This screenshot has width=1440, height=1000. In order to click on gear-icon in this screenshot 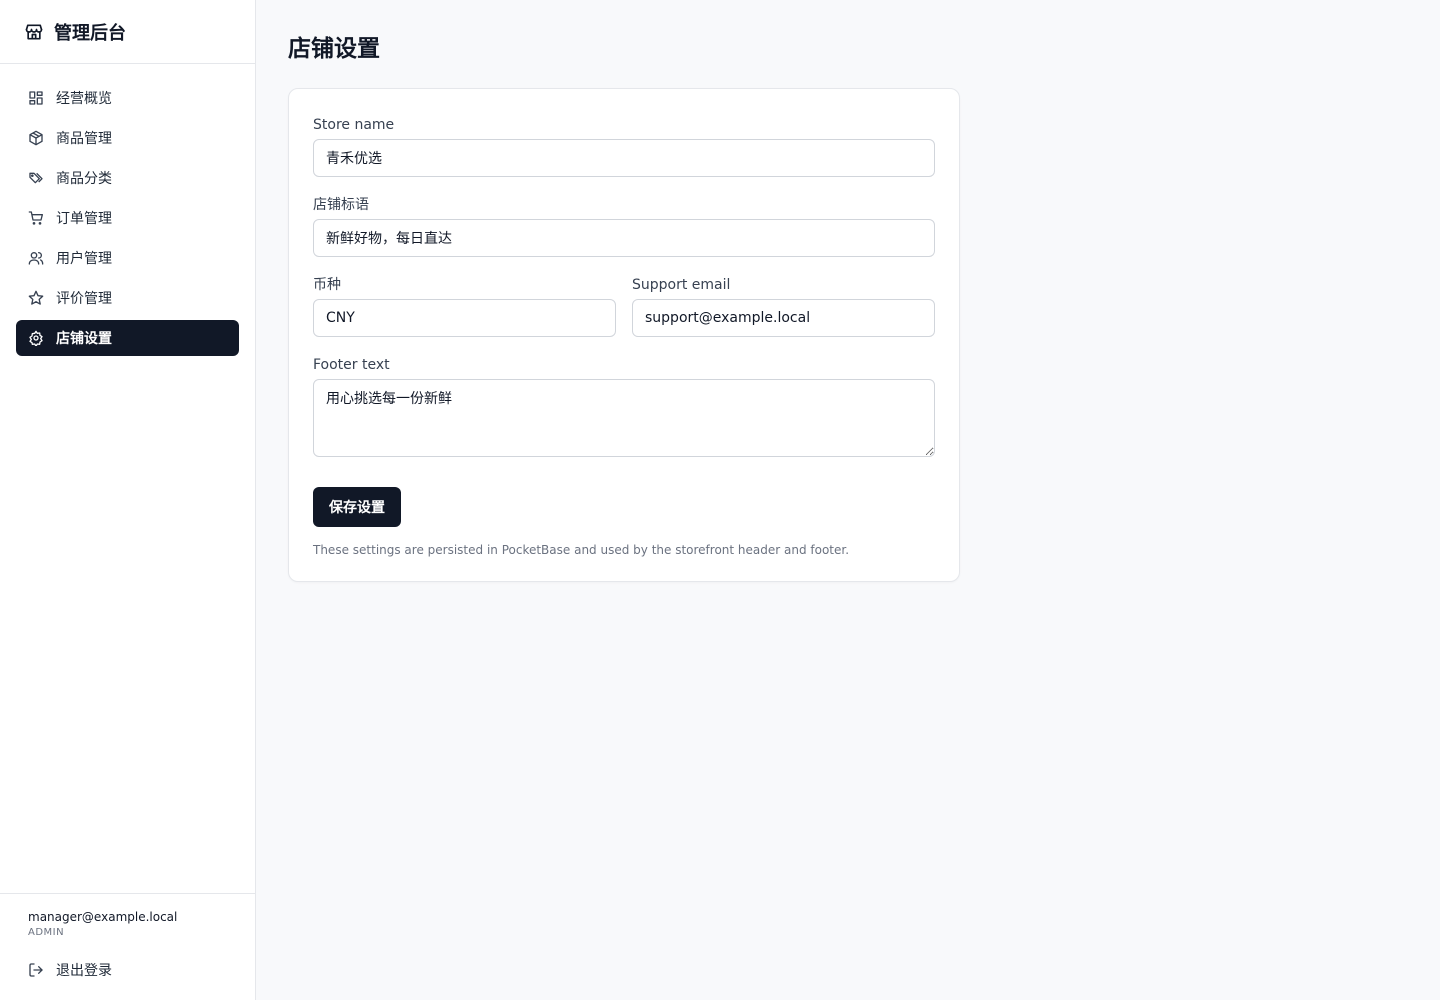, I will do `click(36, 338)`.